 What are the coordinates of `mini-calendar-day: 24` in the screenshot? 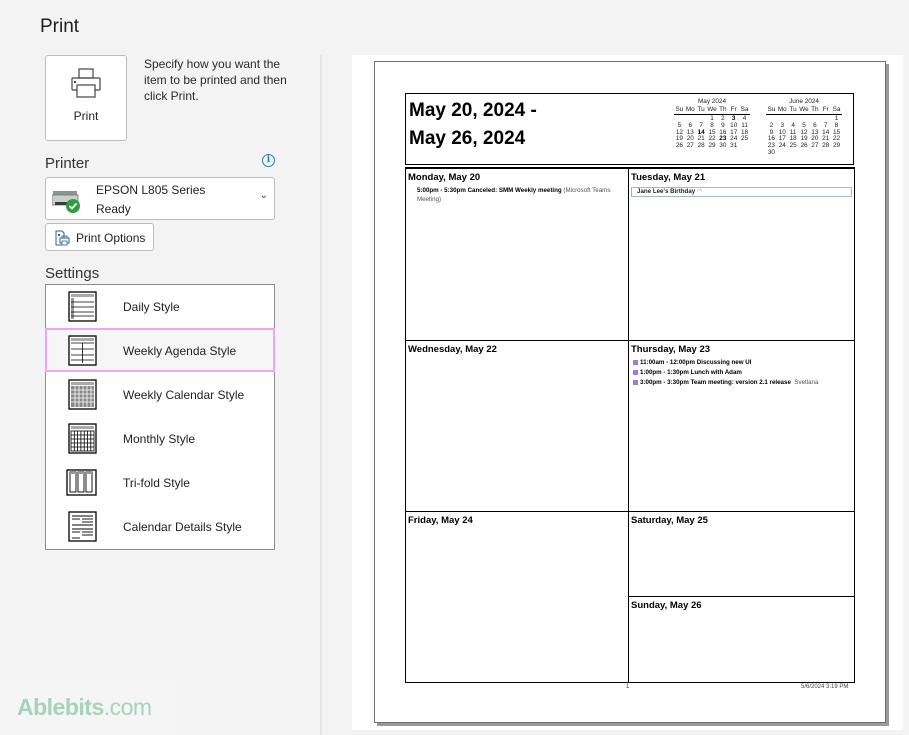 It's located at (782, 146).